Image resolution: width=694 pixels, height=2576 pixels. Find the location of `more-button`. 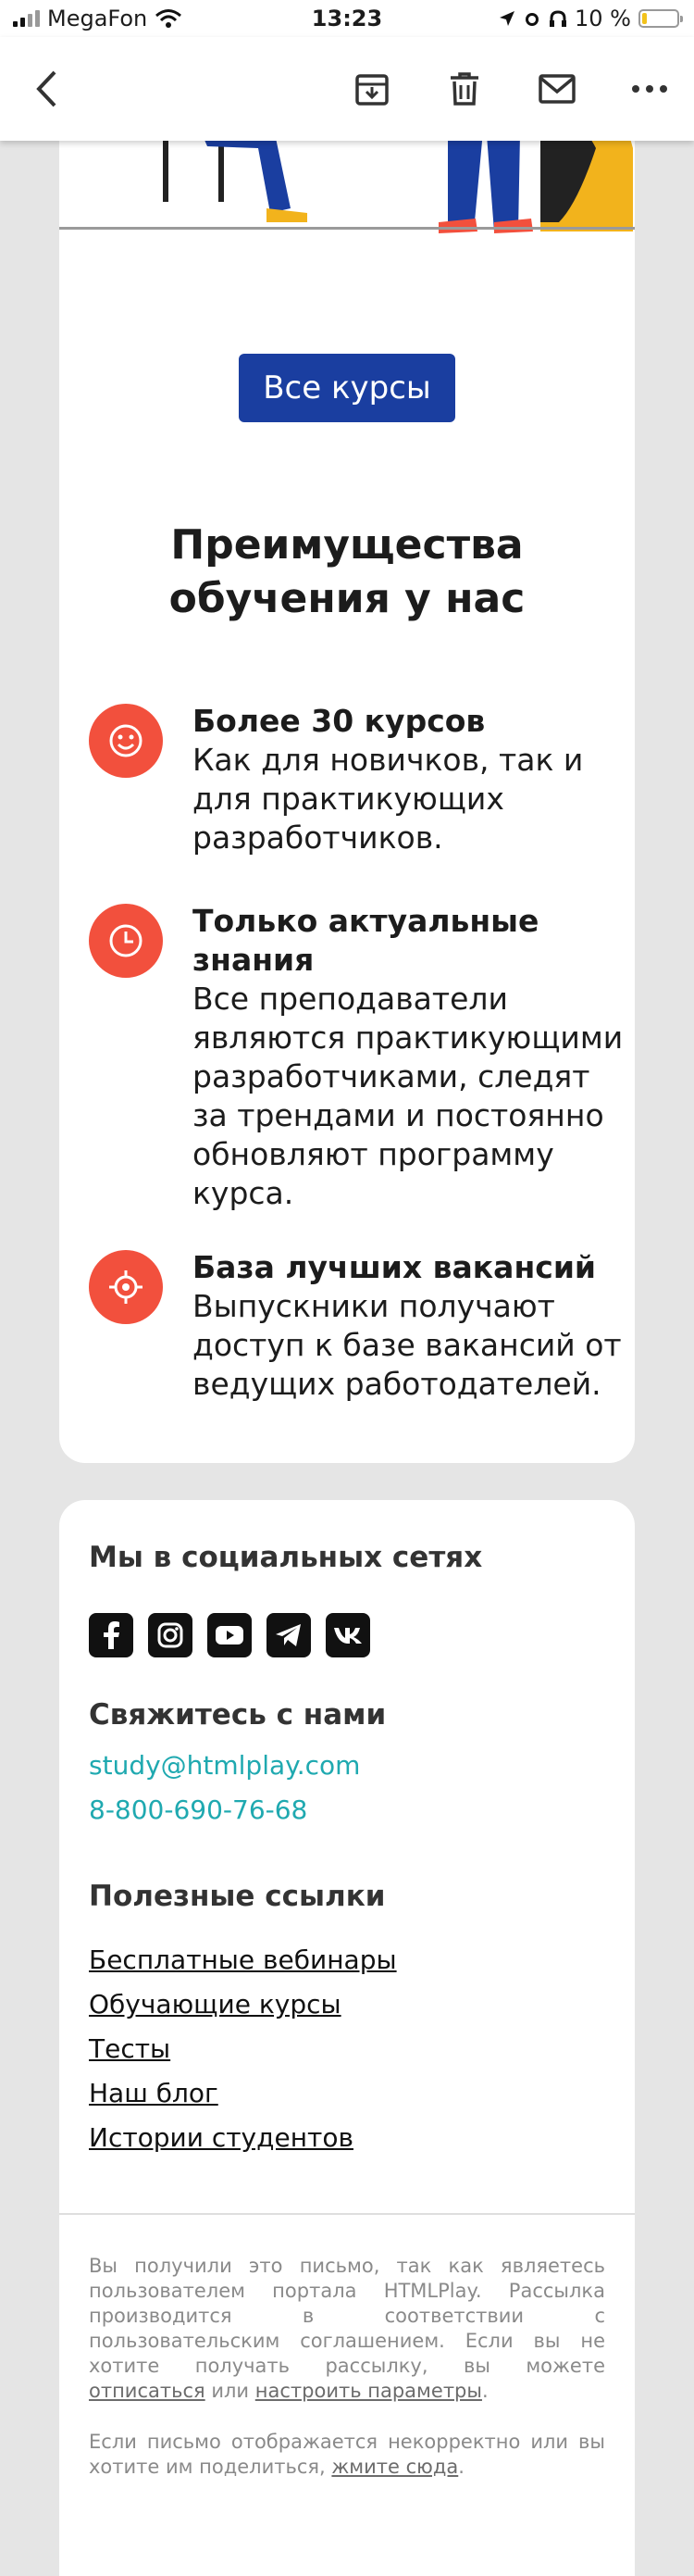

more-button is located at coordinates (649, 89).